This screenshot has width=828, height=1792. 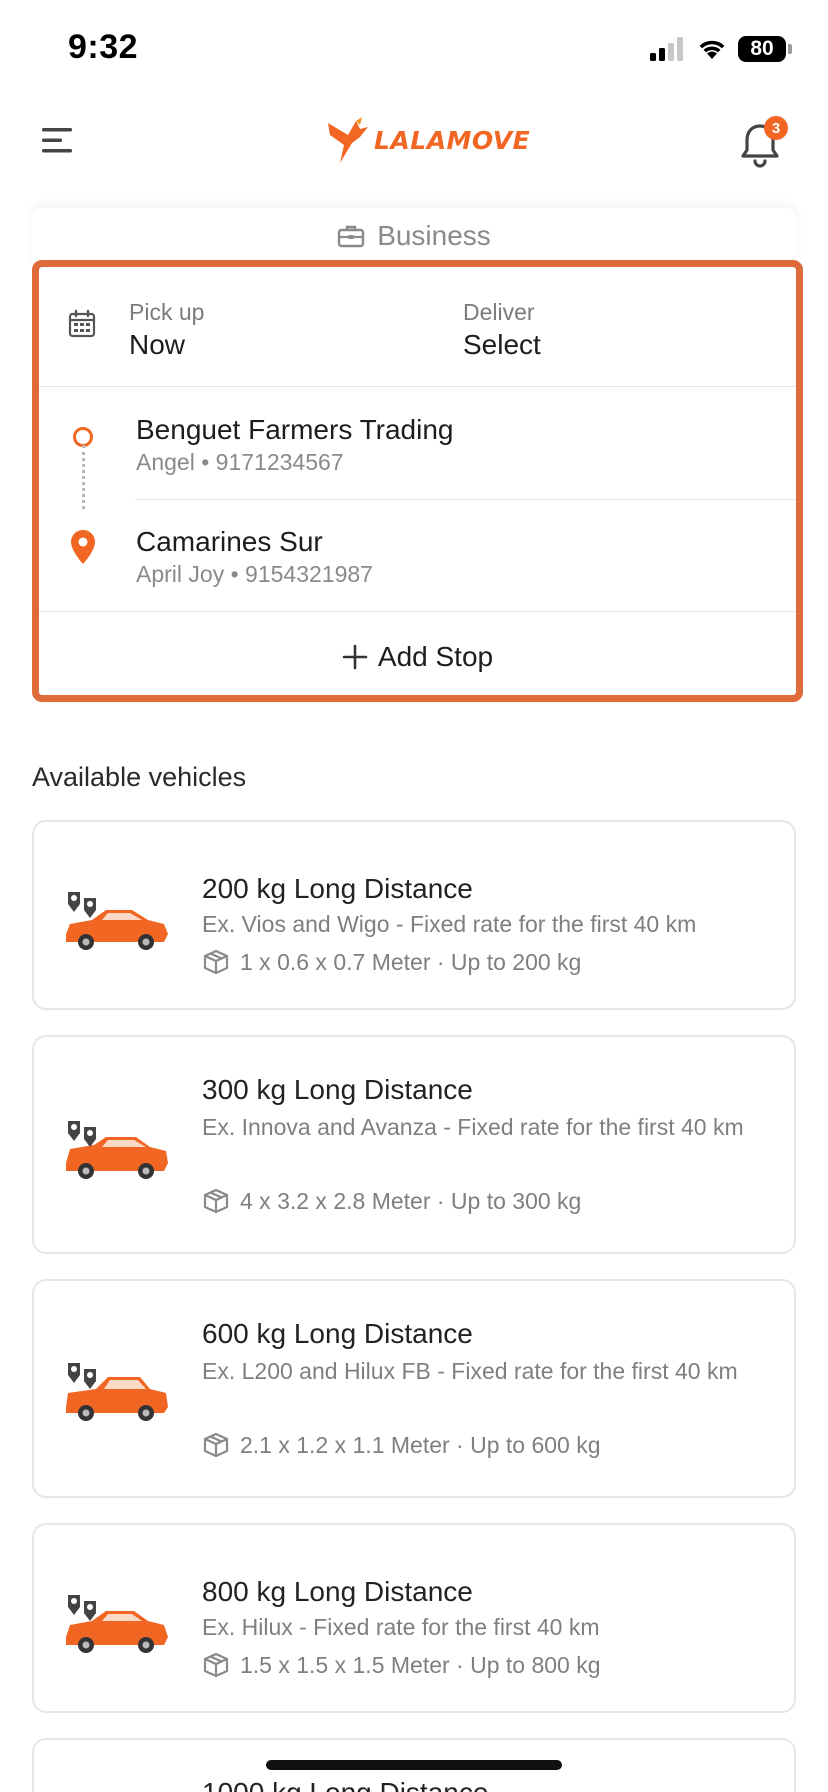 What do you see at coordinates (420, 1665) in the screenshot?
I see `vehicle-dimensions-text: 1.5 x 1.5 x 1.5 Meter · Up to 800 kg` at bounding box center [420, 1665].